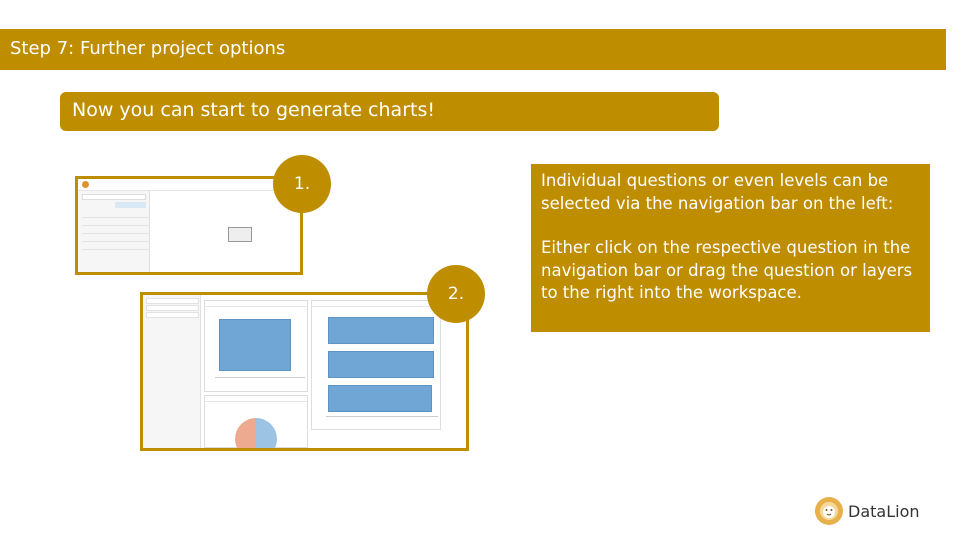  I want to click on step-2-badge: 2., so click(456, 294).